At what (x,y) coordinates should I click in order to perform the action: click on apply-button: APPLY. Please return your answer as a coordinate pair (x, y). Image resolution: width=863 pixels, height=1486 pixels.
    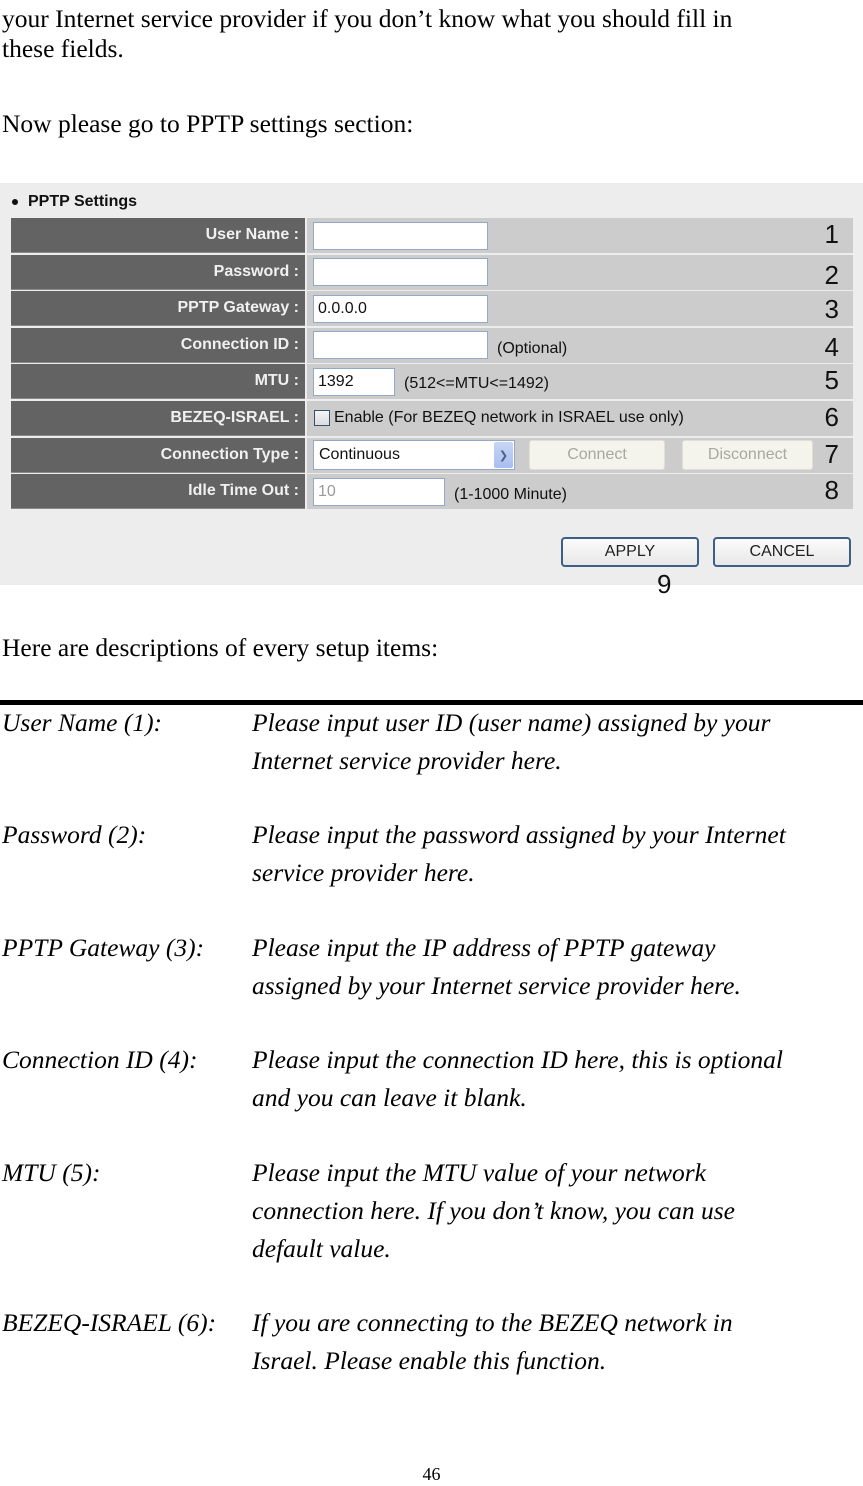
    Looking at the image, I should click on (630, 552).